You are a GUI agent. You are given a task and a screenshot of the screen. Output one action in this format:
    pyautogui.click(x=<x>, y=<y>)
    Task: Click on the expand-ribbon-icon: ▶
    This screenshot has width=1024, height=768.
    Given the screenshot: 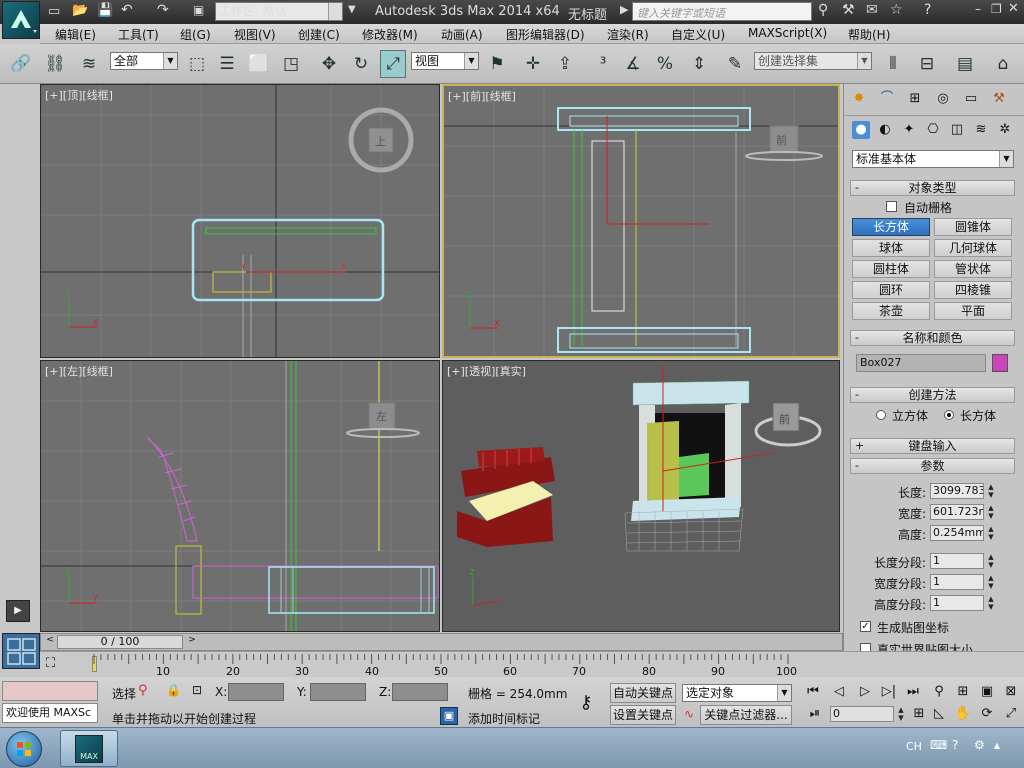 What is the action you would take?
    pyautogui.click(x=18, y=611)
    